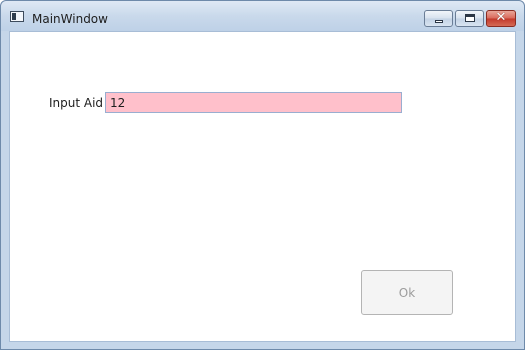 The width and height of the screenshot is (525, 350). I want to click on close-icon: ✕, so click(501, 17).